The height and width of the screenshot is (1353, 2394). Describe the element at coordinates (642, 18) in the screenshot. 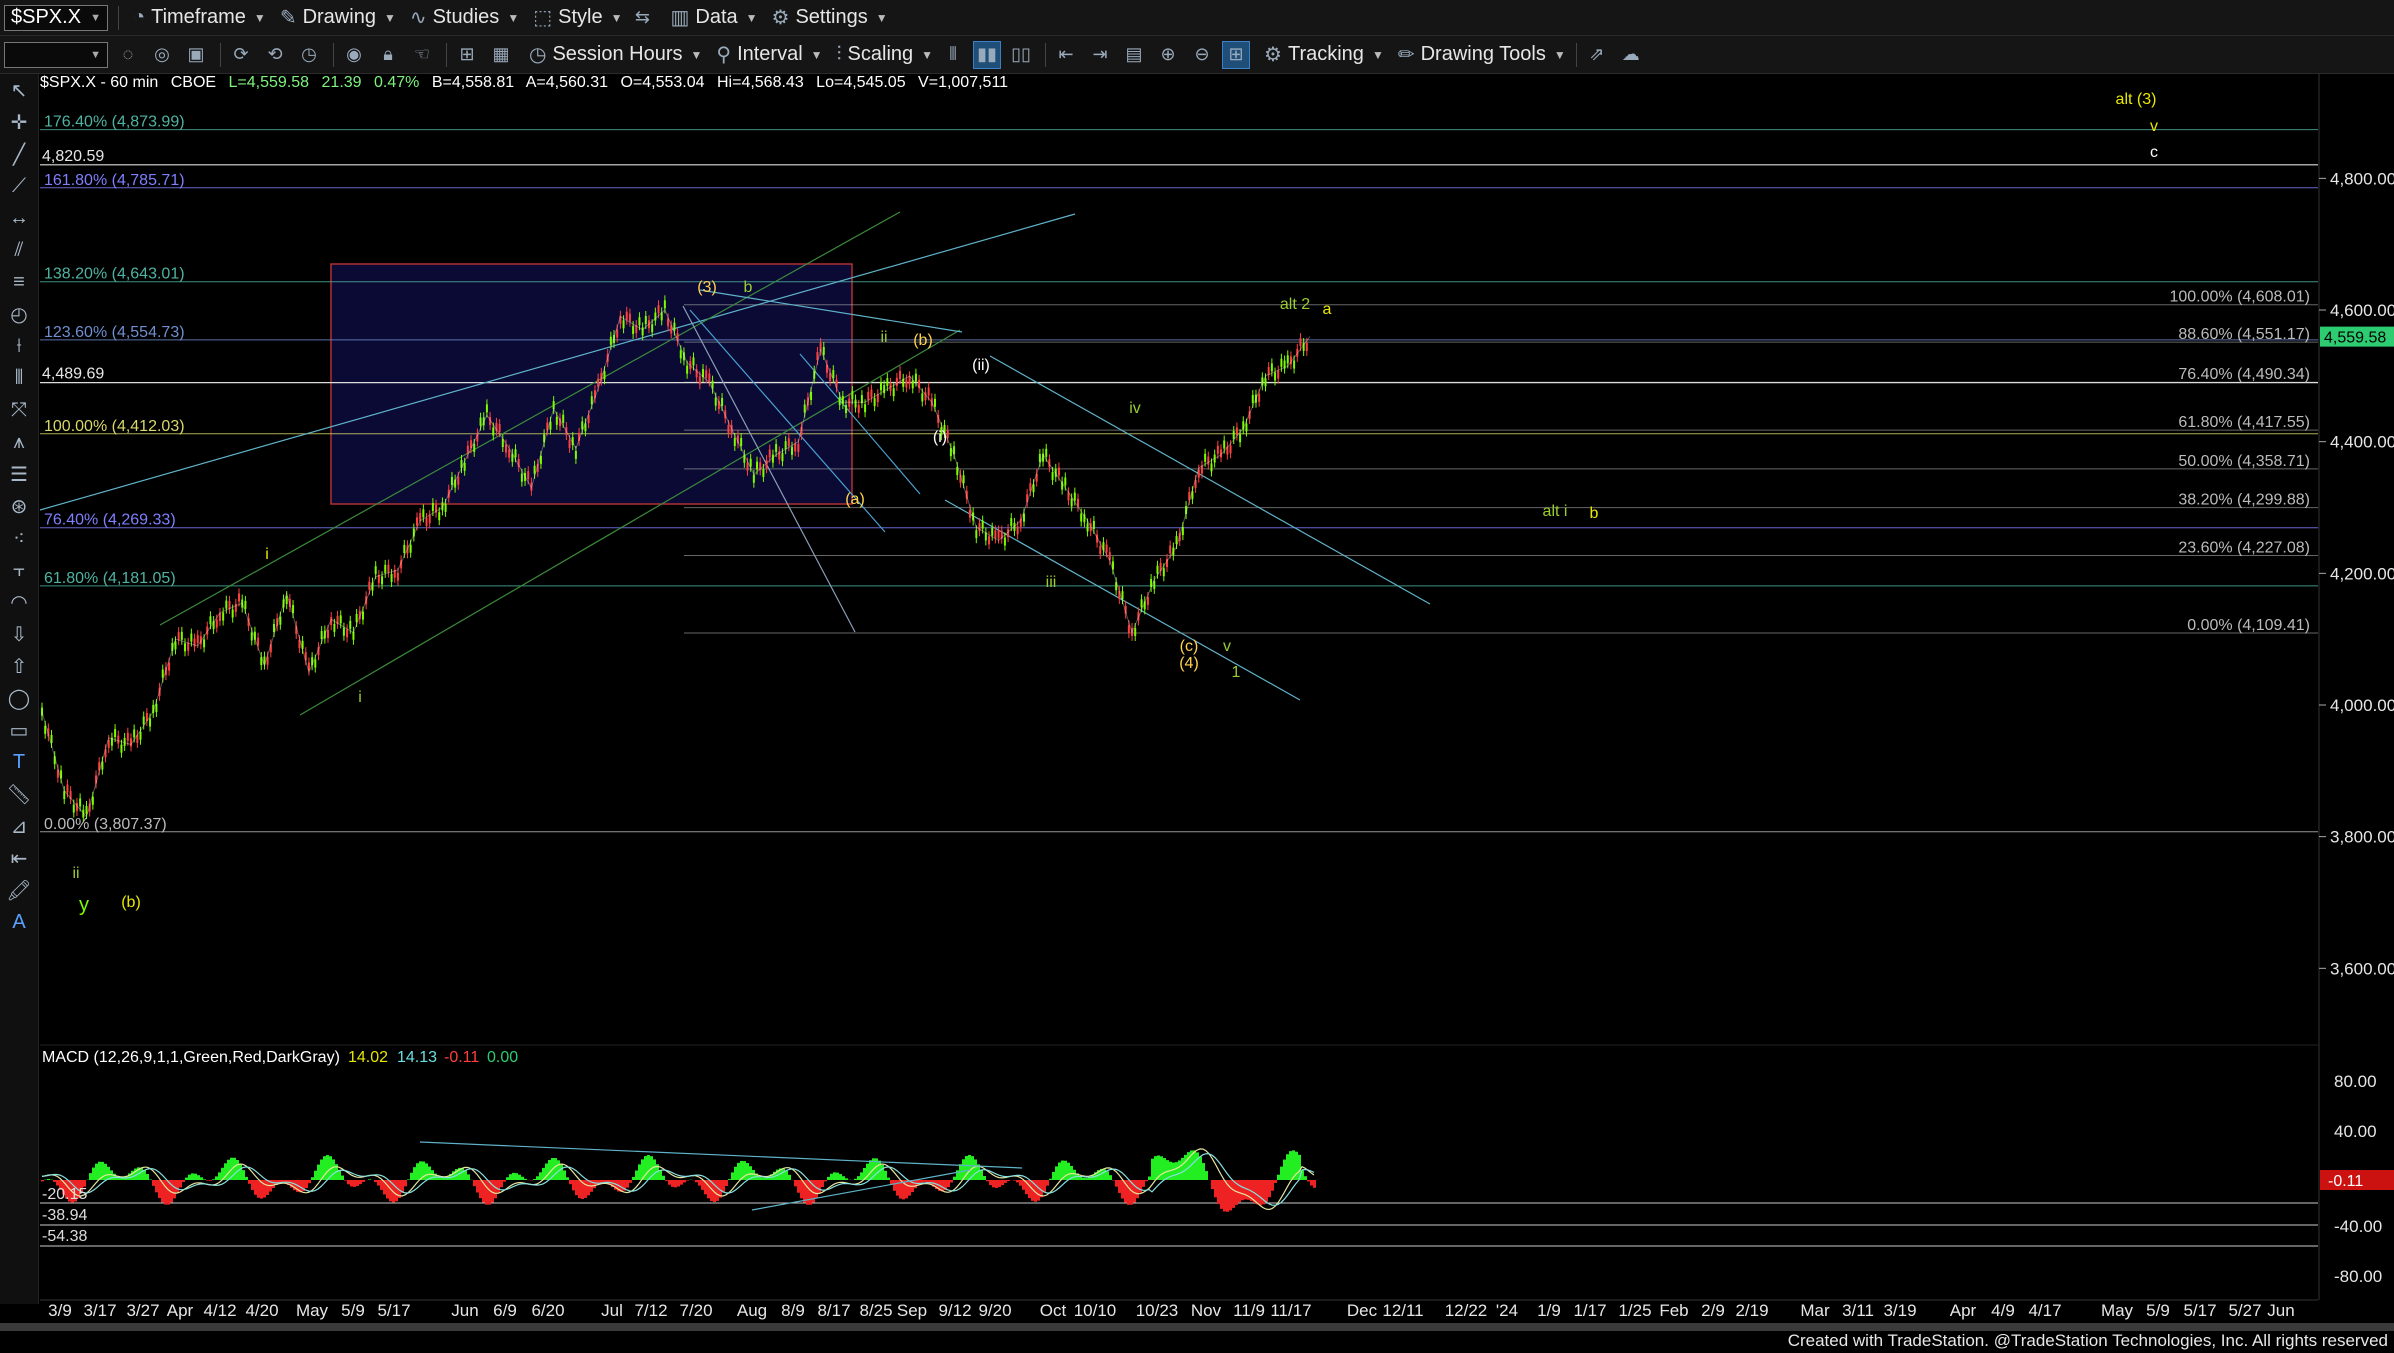

I see `layout-icon: ⇆` at that location.